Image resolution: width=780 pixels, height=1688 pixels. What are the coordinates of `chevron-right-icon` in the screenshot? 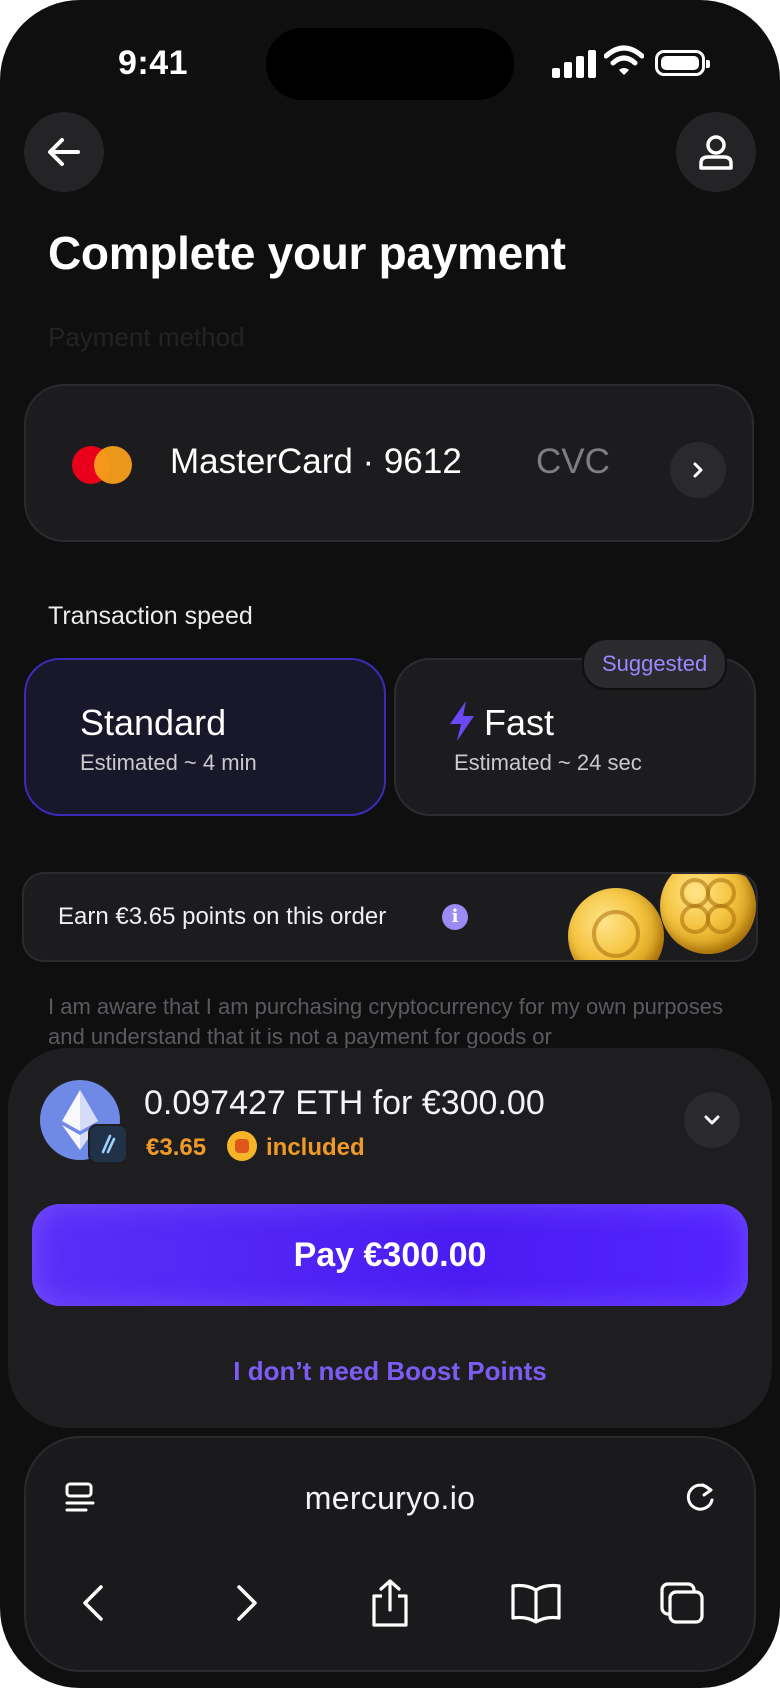 It's located at (698, 470).